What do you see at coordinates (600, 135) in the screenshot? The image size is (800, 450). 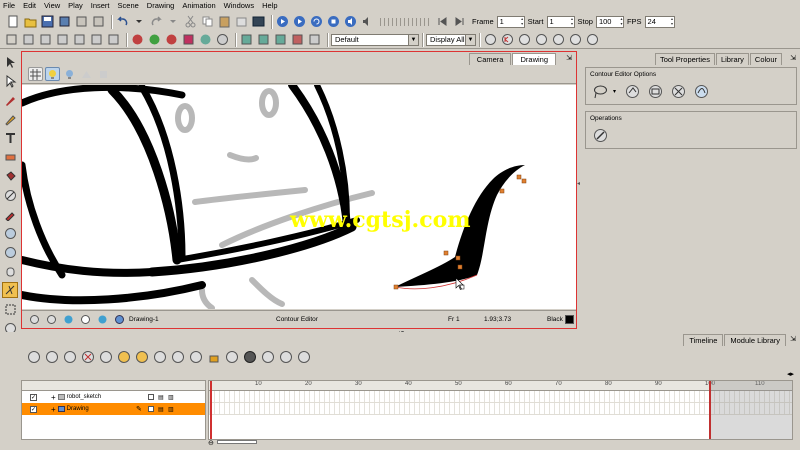 I see `smooth-icon` at bounding box center [600, 135].